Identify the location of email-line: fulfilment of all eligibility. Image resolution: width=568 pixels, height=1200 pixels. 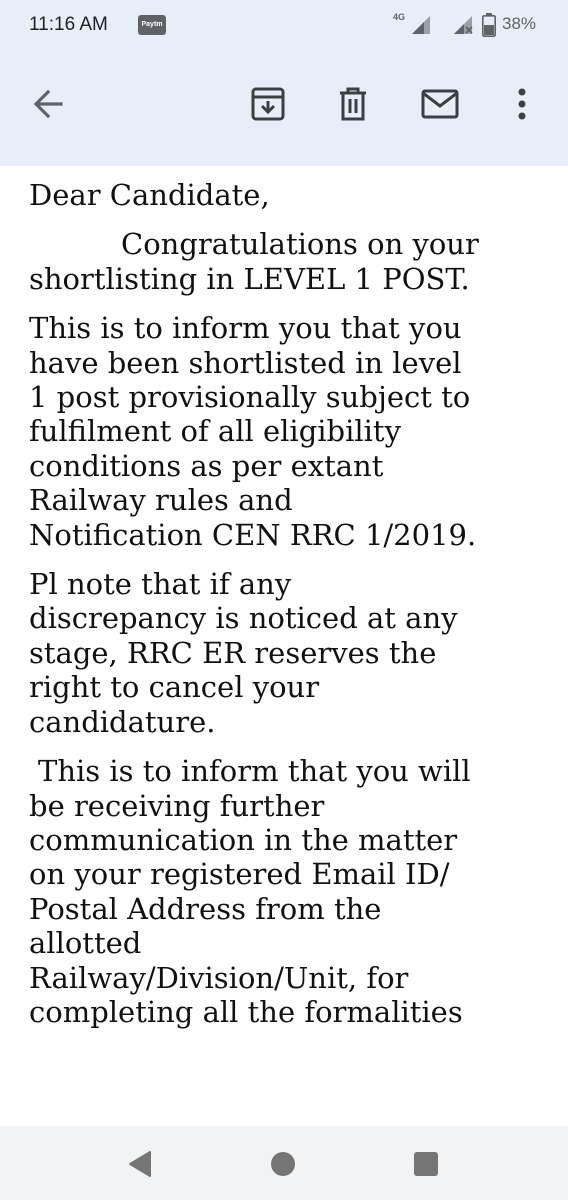
(215, 431).